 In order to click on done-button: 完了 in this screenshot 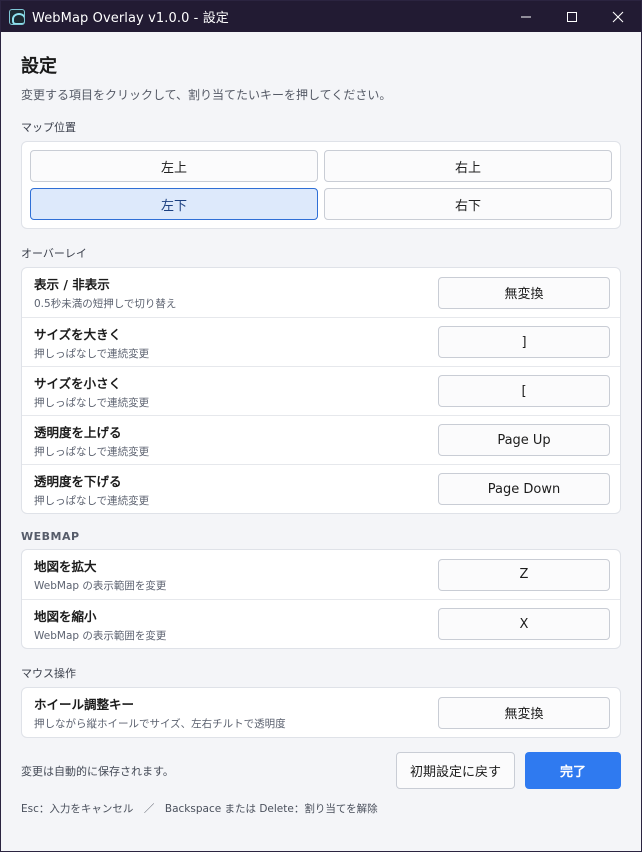, I will do `click(573, 770)`.